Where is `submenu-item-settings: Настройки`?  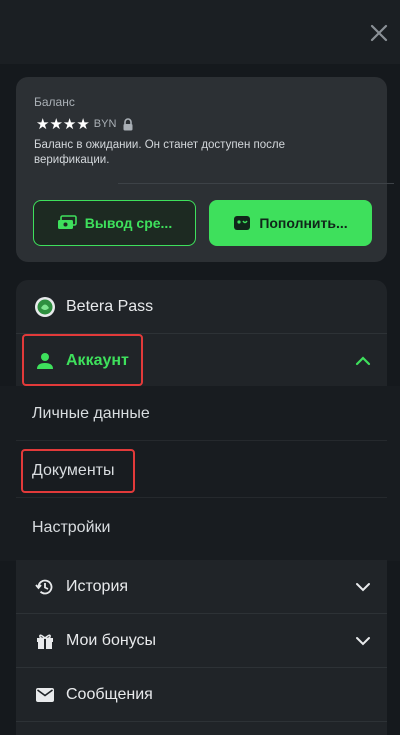 submenu-item-settings: Настройки is located at coordinates (201, 527).